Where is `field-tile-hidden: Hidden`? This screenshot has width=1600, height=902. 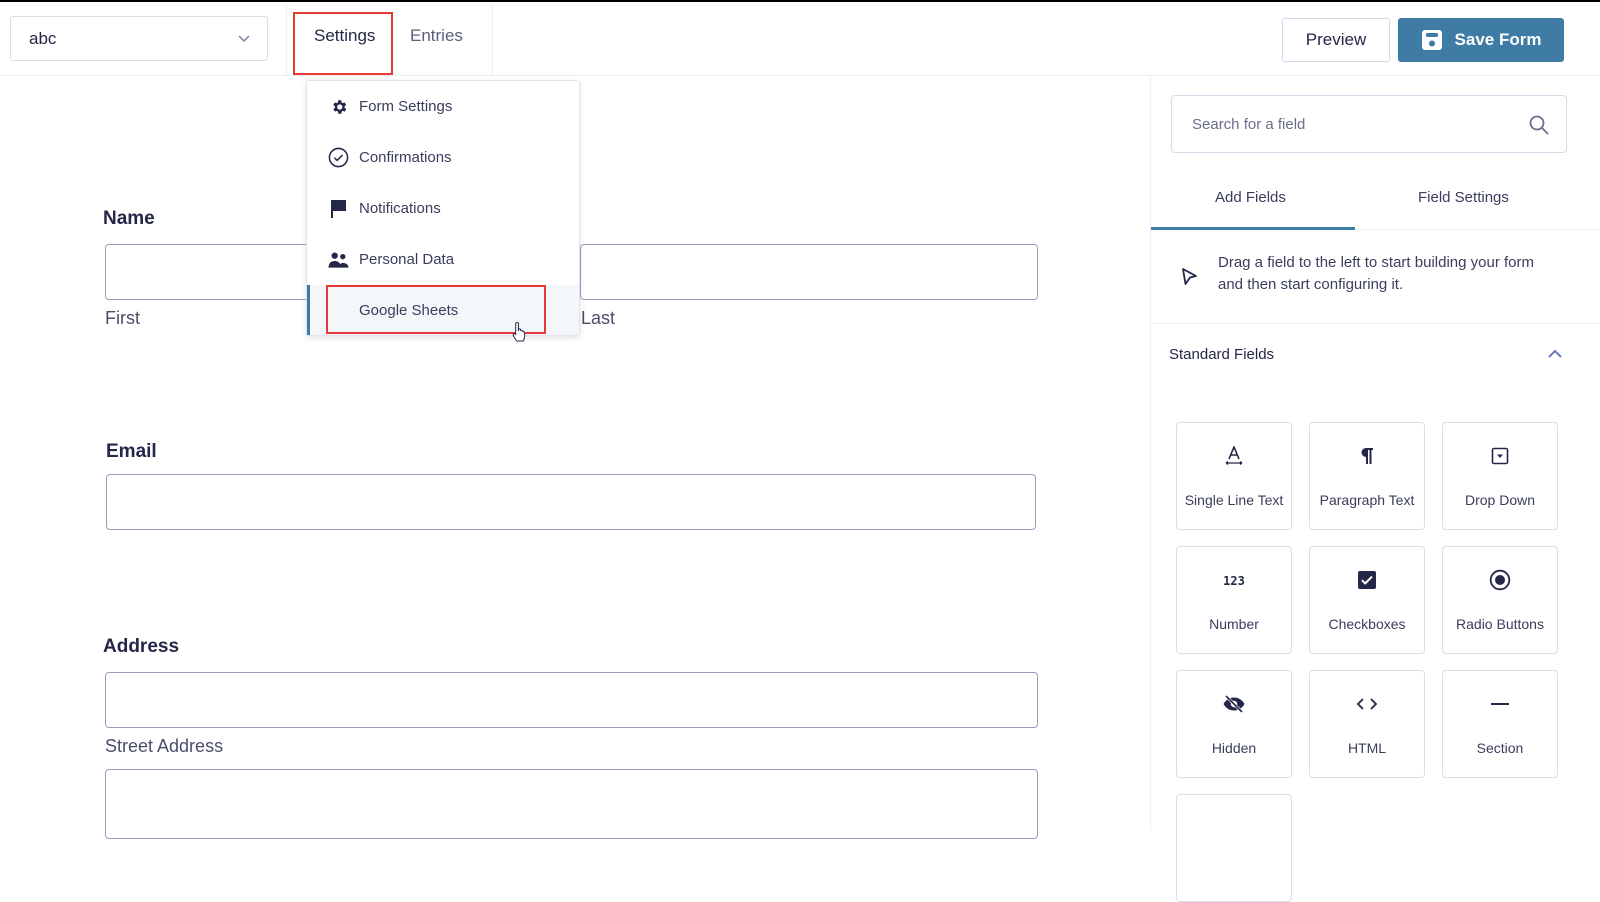 field-tile-hidden: Hidden is located at coordinates (1234, 724).